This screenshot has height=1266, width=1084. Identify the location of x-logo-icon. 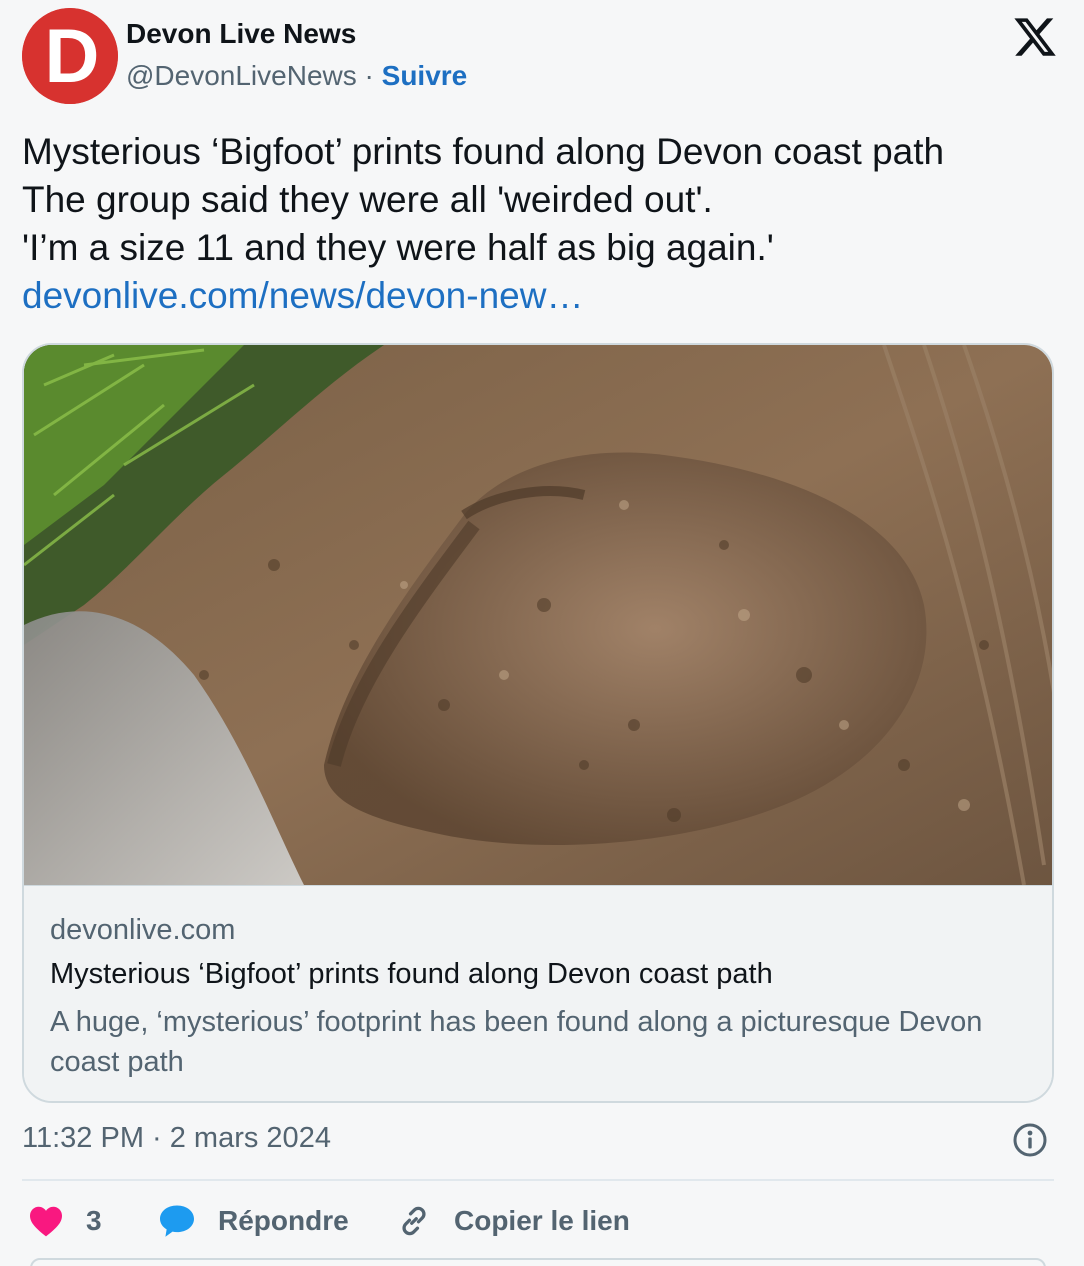
(1035, 37).